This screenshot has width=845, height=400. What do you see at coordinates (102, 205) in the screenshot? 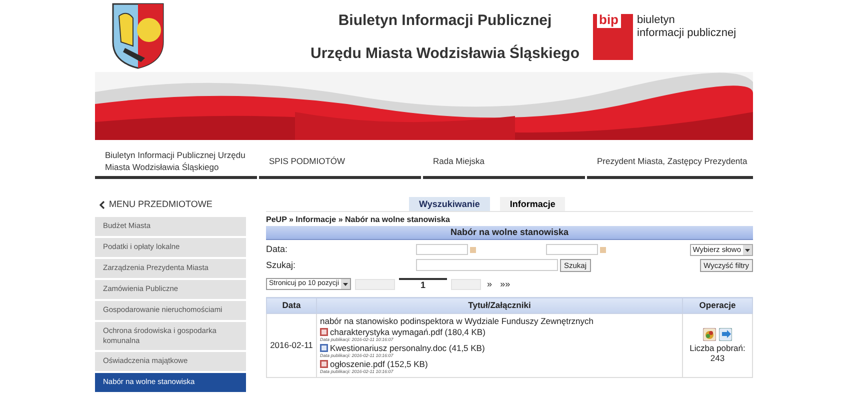
I see `chevron-left-icon` at bounding box center [102, 205].